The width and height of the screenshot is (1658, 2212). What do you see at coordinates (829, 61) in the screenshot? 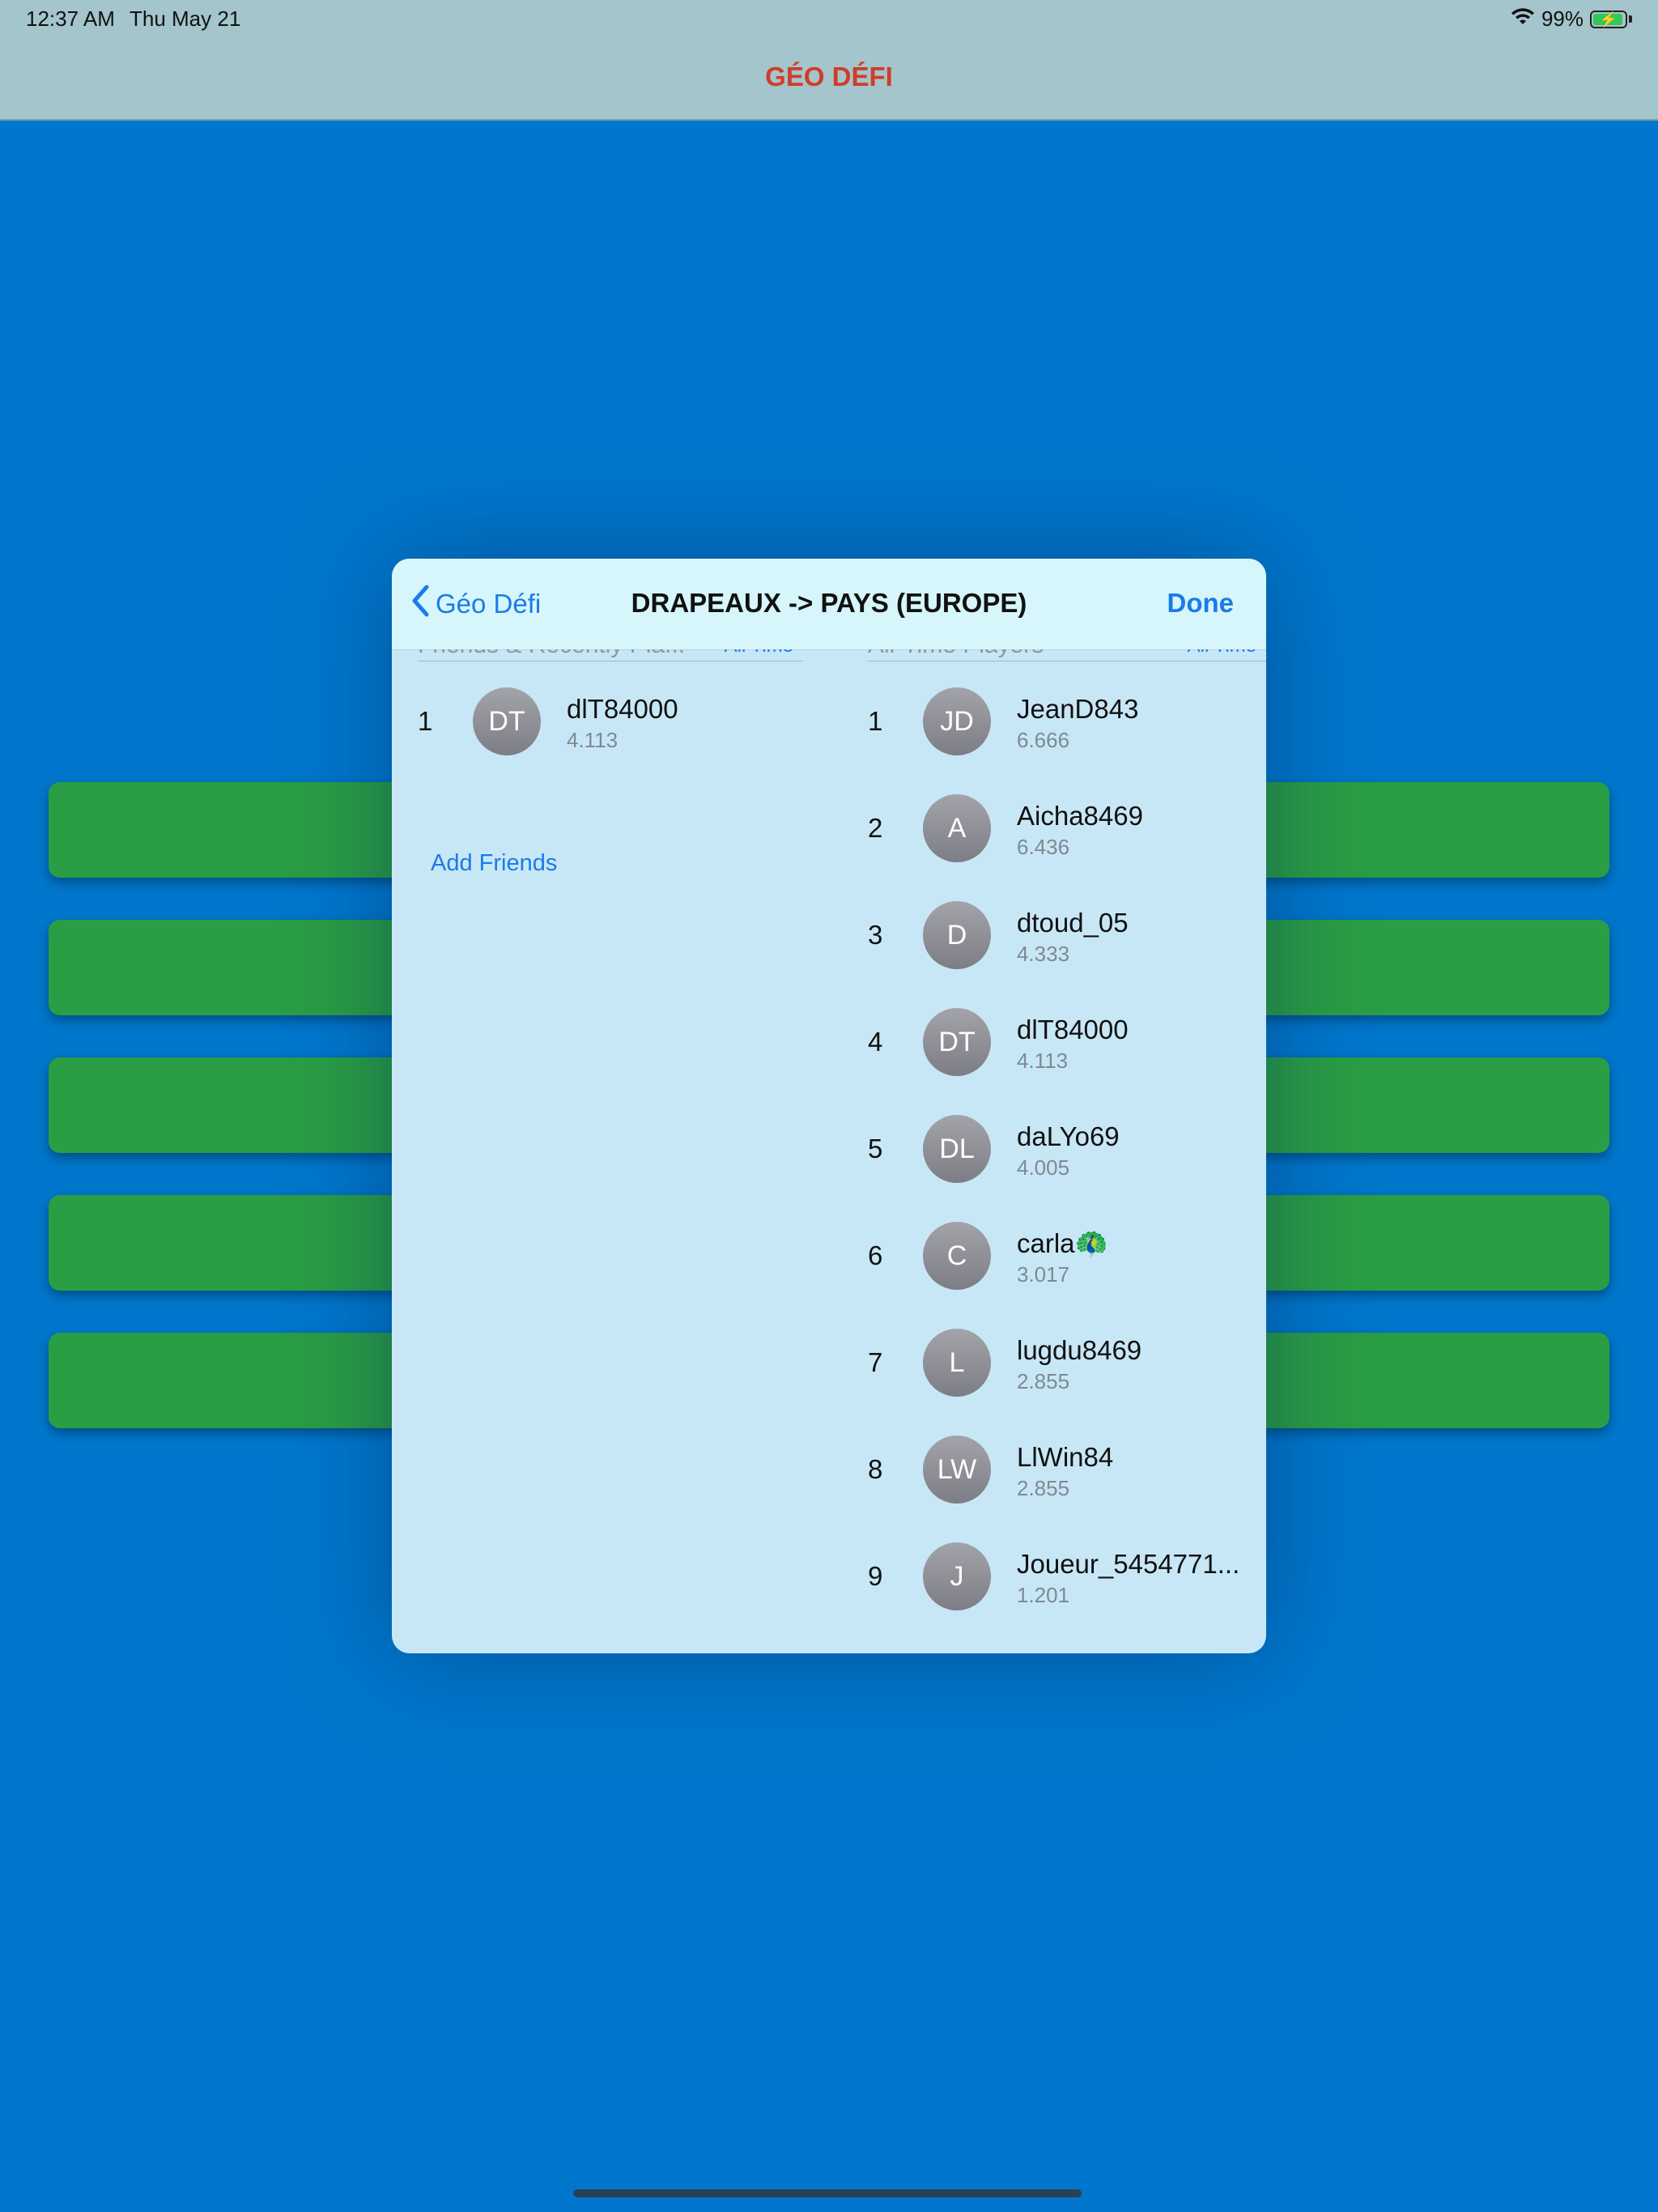
I see `top-bar: 12:37 AM Thu May 21 99% ⚡ GÉO DÉFI` at bounding box center [829, 61].